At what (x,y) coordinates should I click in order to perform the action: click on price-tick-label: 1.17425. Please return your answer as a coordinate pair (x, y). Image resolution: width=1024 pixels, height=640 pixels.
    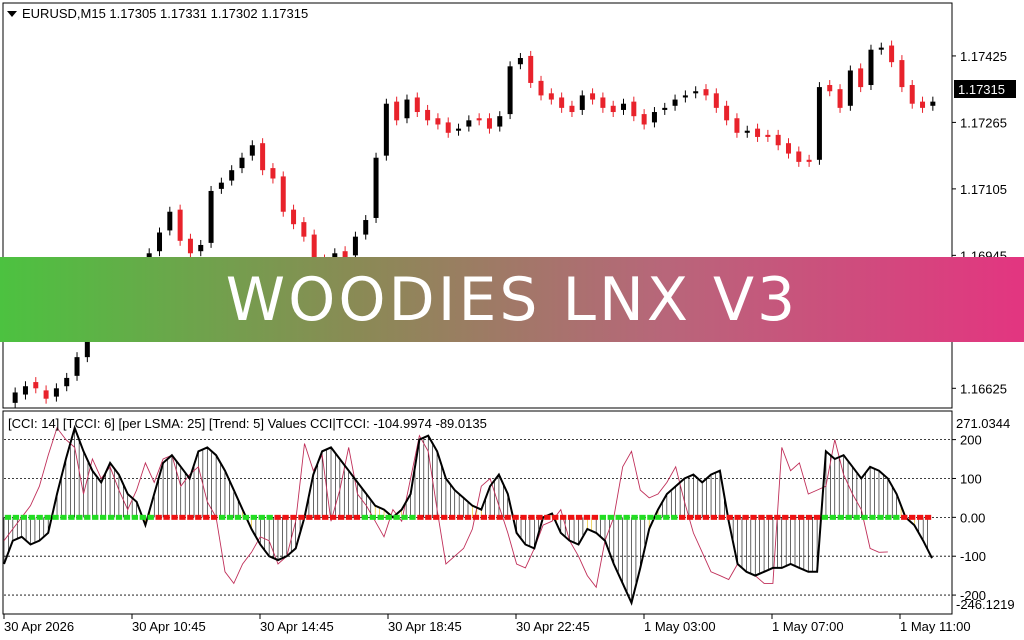
    Looking at the image, I should click on (983, 56).